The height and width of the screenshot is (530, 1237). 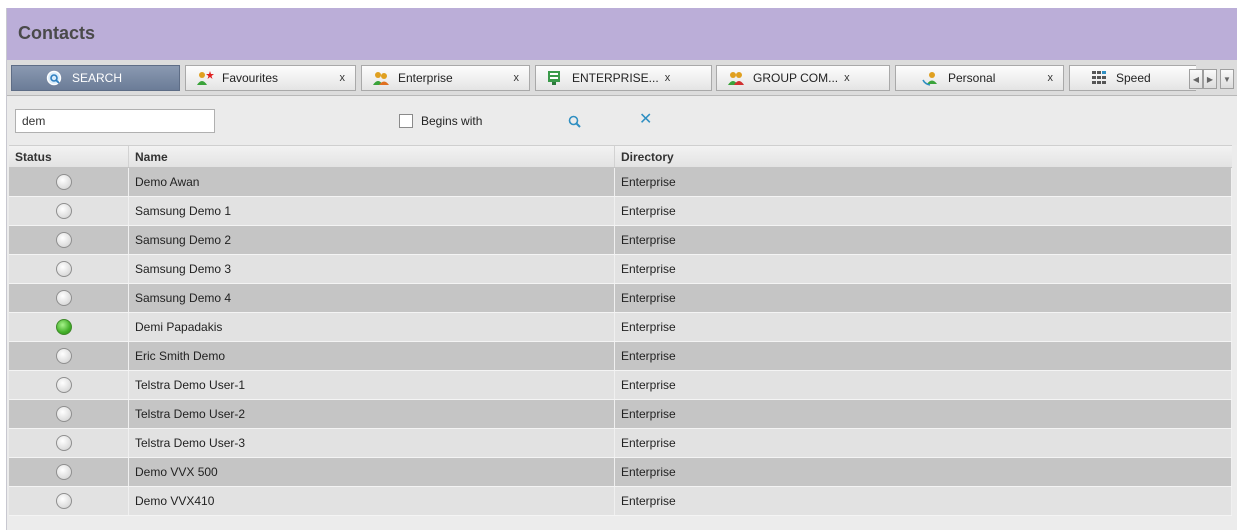 I want to click on table-header: Status Name Directory, so click(x=620, y=156).